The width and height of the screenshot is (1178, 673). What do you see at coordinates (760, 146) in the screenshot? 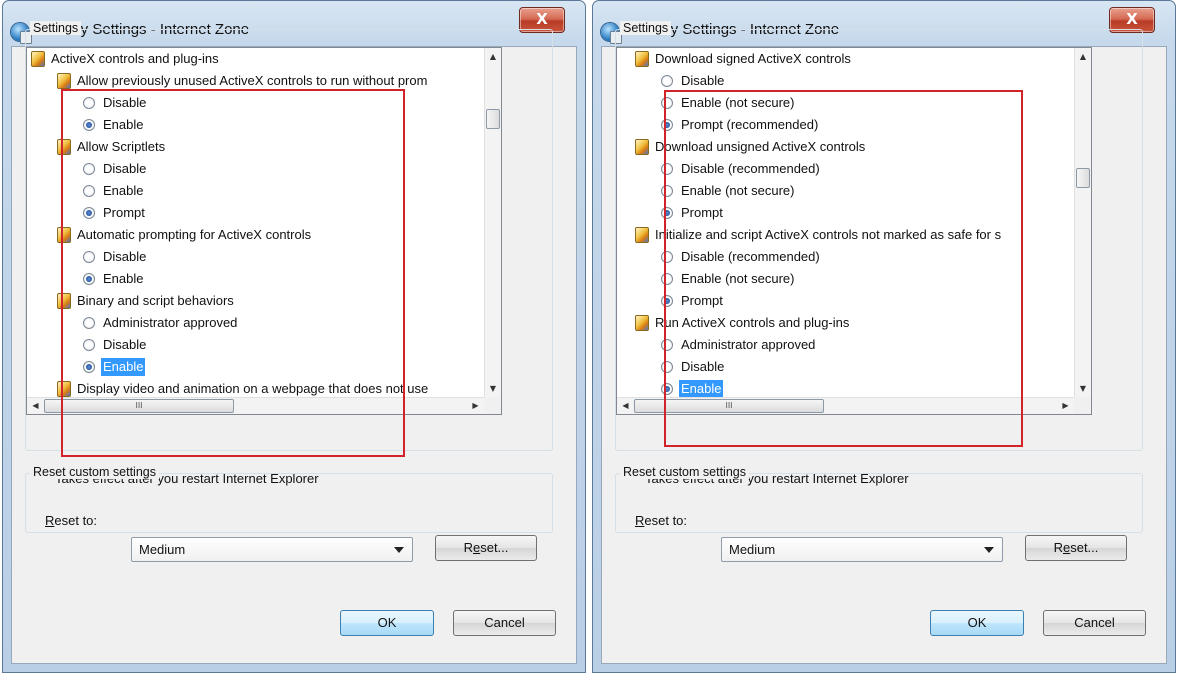
I see `setting-label: Download unsigned ActiveX controls` at bounding box center [760, 146].